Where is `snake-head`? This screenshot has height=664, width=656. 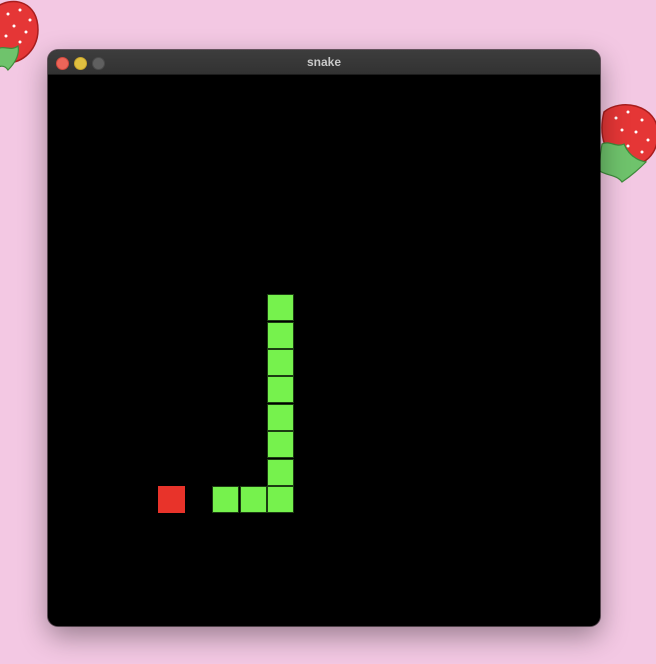 snake-head is located at coordinates (281, 308).